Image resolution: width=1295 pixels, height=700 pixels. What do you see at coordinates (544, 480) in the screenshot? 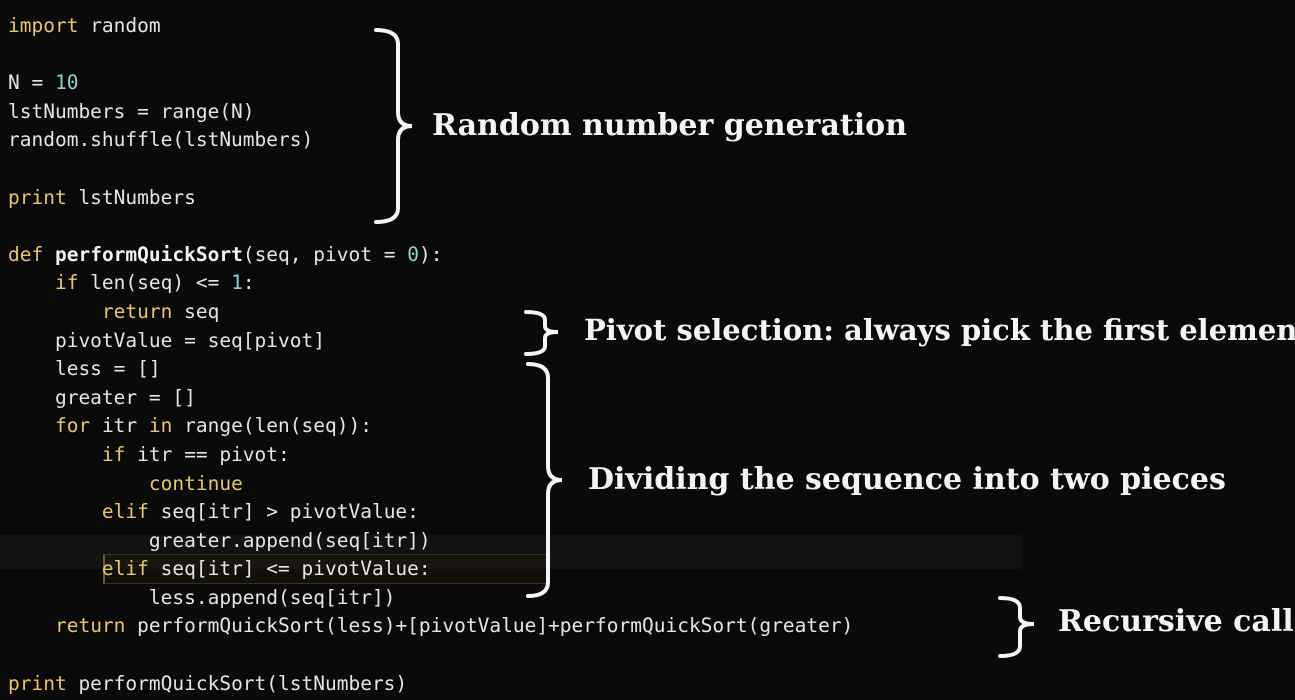
I see `bracket-dividing-sequence` at bounding box center [544, 480].